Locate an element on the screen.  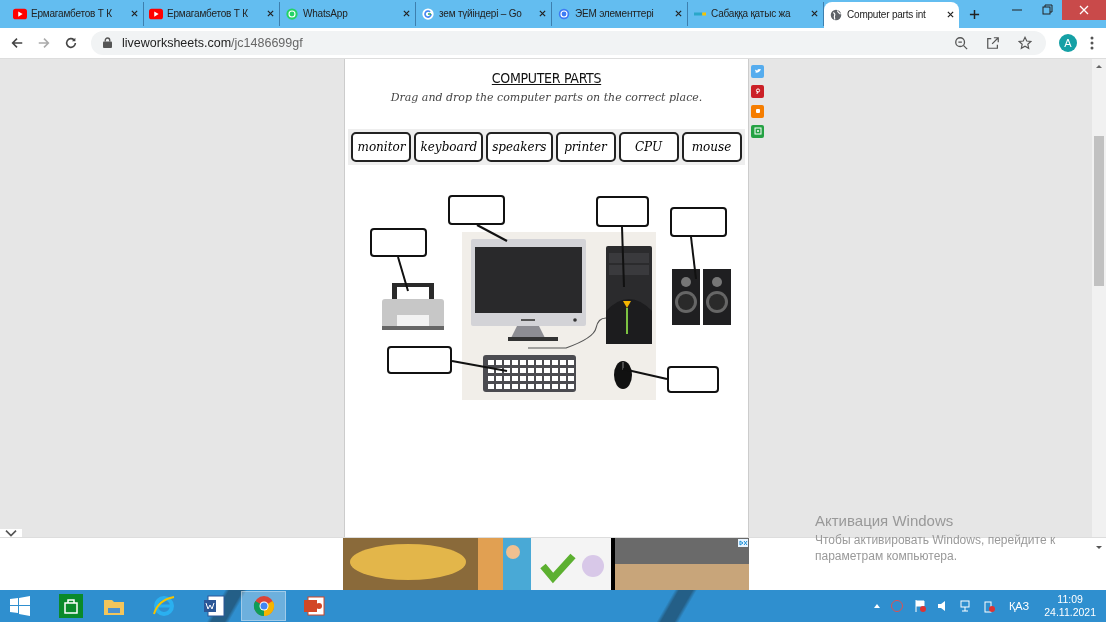
google-icon is located at coordinates (428, 13).